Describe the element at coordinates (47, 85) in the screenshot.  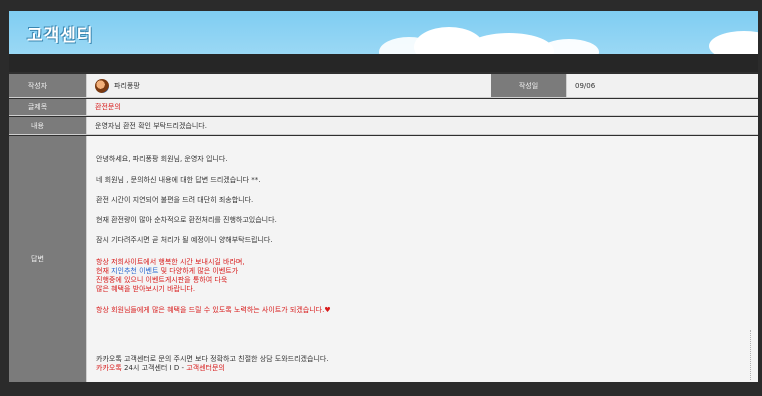
I see `author-label: 작성자` at that location.